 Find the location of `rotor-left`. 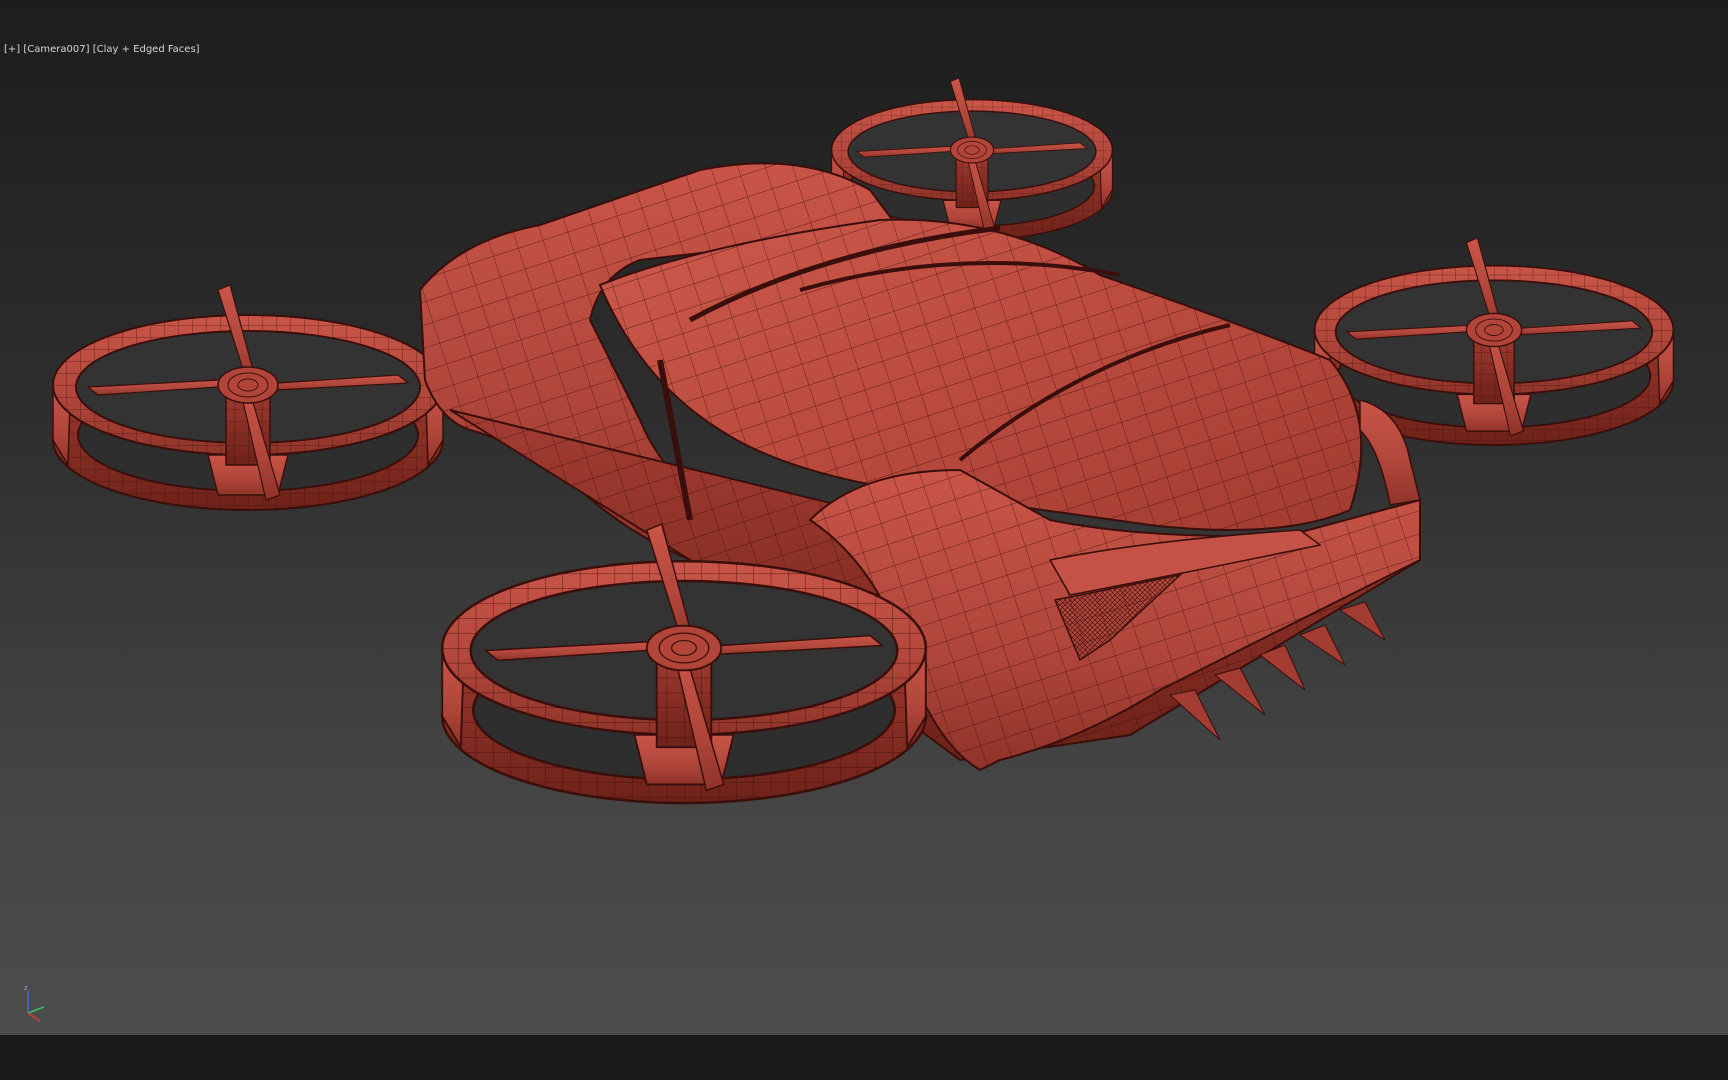

rotor-left is located at coordinates (248, 397).